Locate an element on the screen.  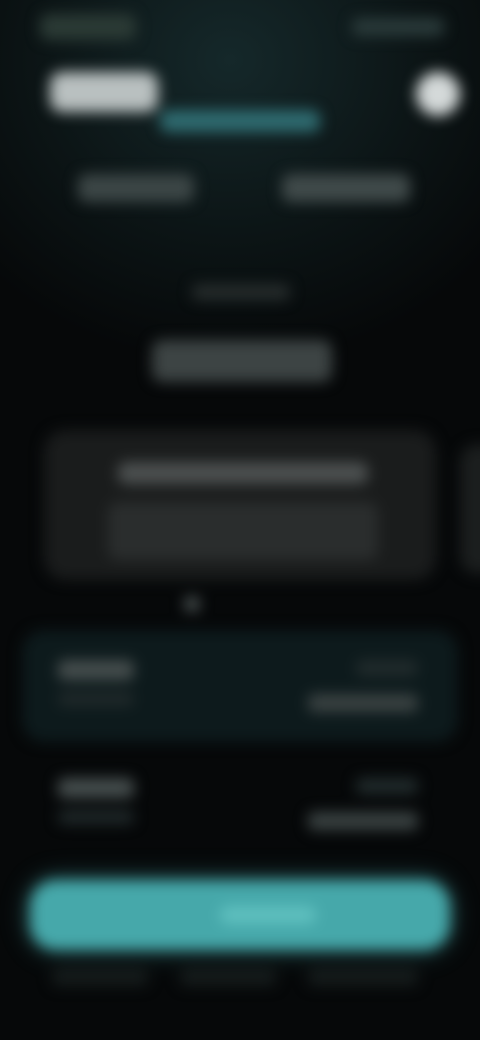
status-icons is located at coordinates (398, 27).